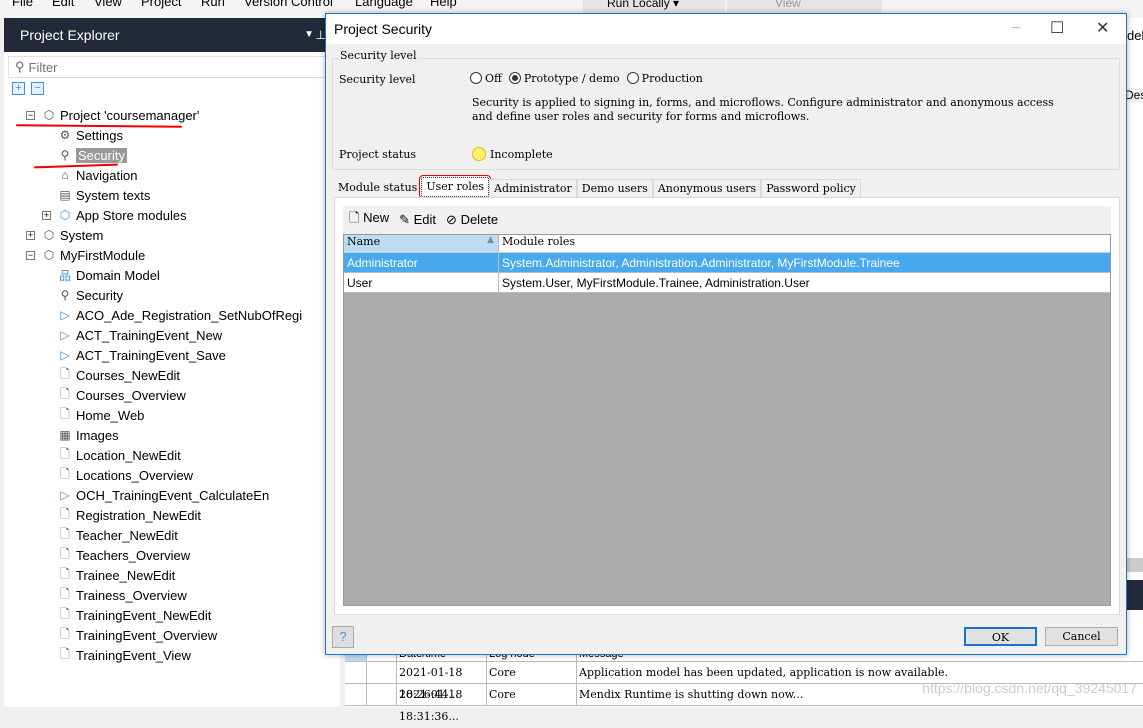 The height and width of the screenshot is (728, 1143). I want to click on maximize-icon: ☐, so click(1057, 29).